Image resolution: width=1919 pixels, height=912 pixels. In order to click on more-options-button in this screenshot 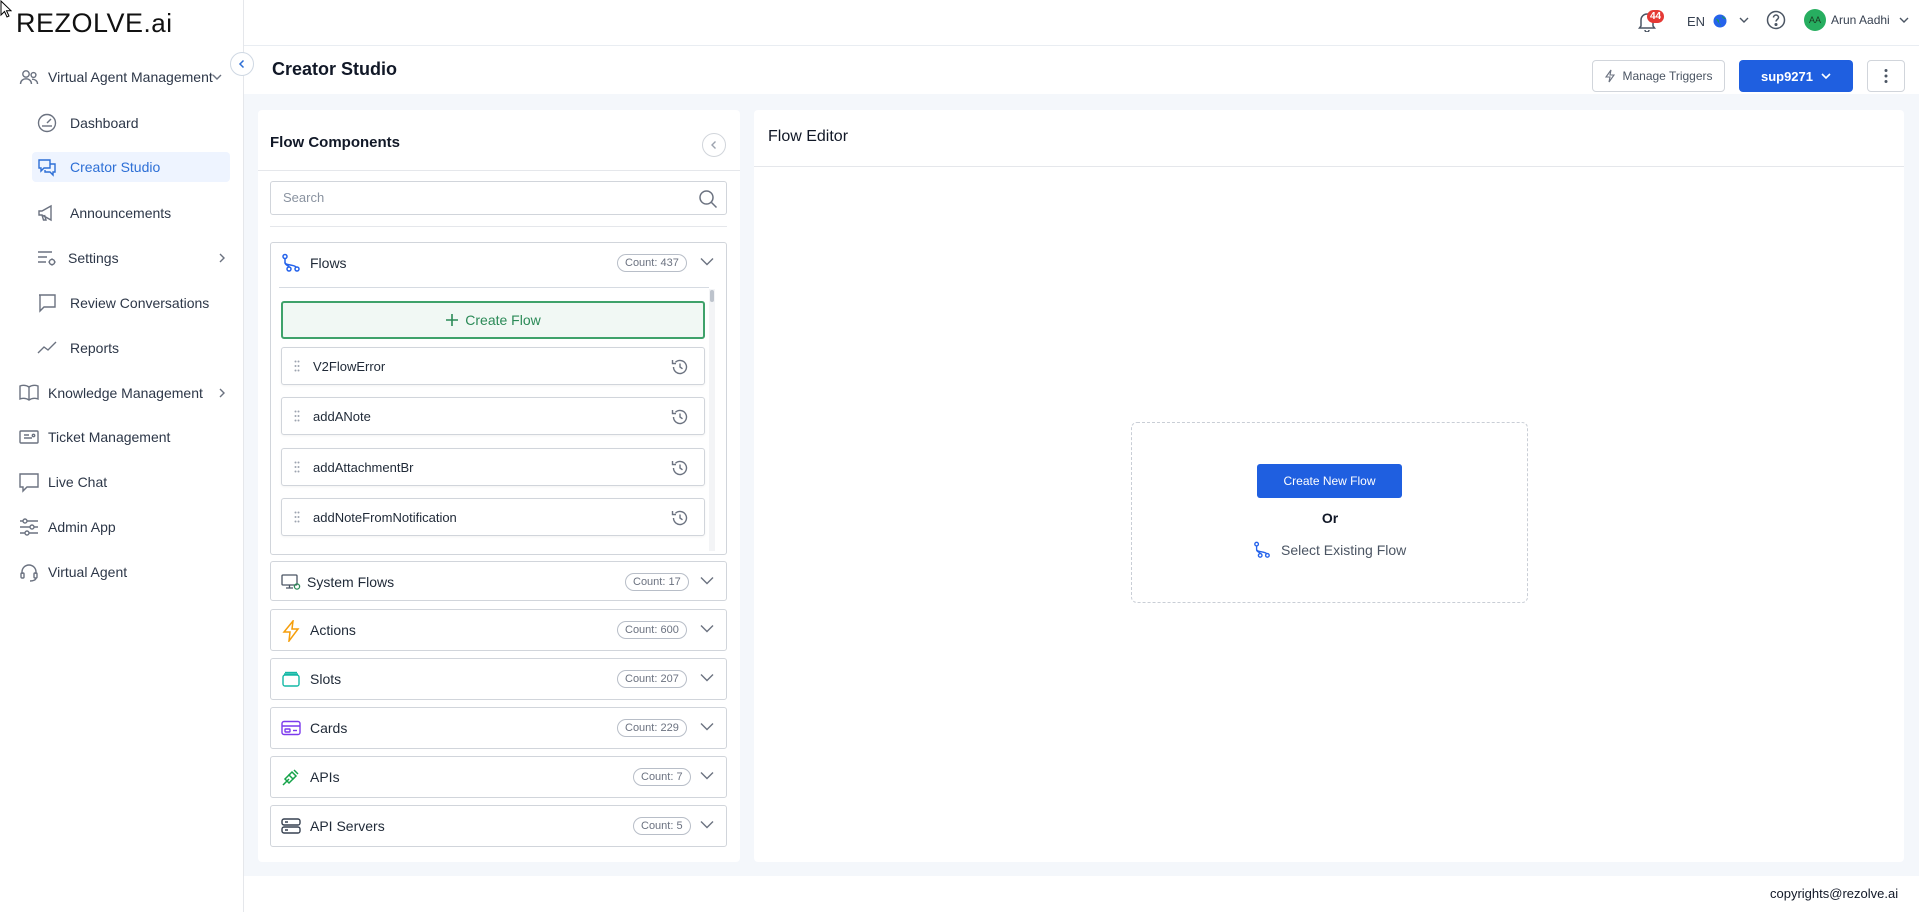, I will do `click(1886, 76)`.